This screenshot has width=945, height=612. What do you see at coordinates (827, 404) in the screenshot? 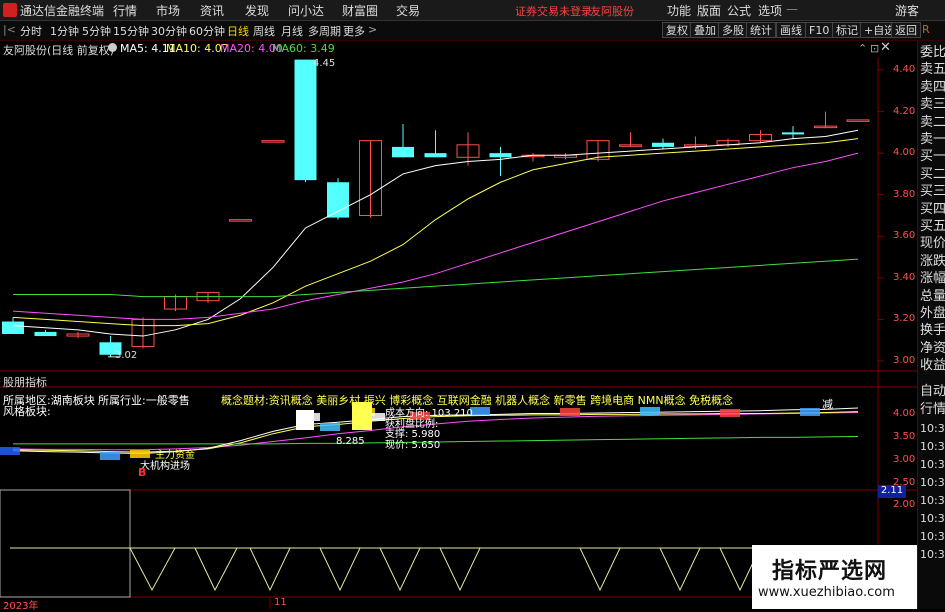
I see `reduce-signal: 减` at bounding box center [827, 404].